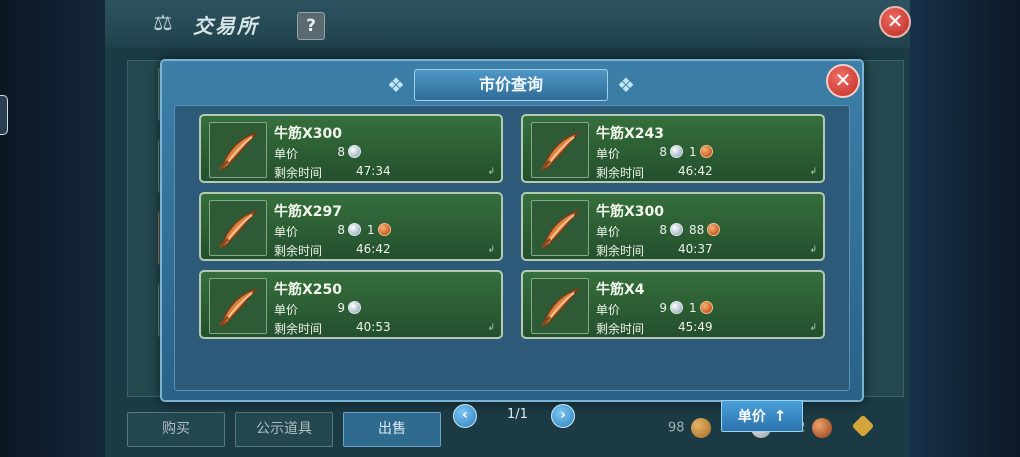 This screenshot has height=457, width=1020. What do you see at coordinates (226, 26) in the screenshot?
I see `exchange-title: 交易所` at bounding box center [226, 26].